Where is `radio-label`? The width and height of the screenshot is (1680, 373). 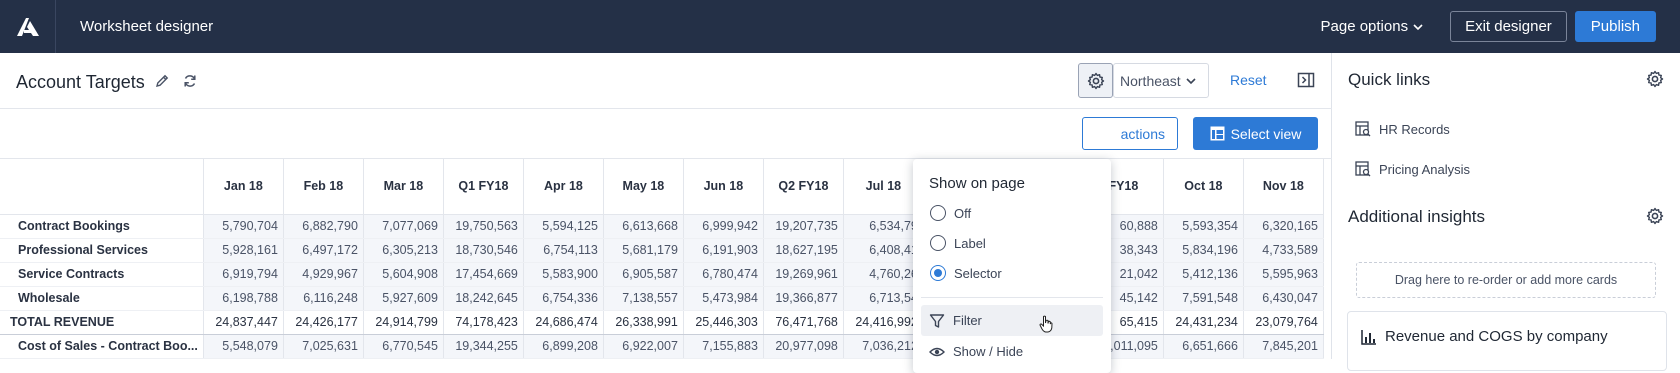
radio-label is located at coordinates (938, 243).